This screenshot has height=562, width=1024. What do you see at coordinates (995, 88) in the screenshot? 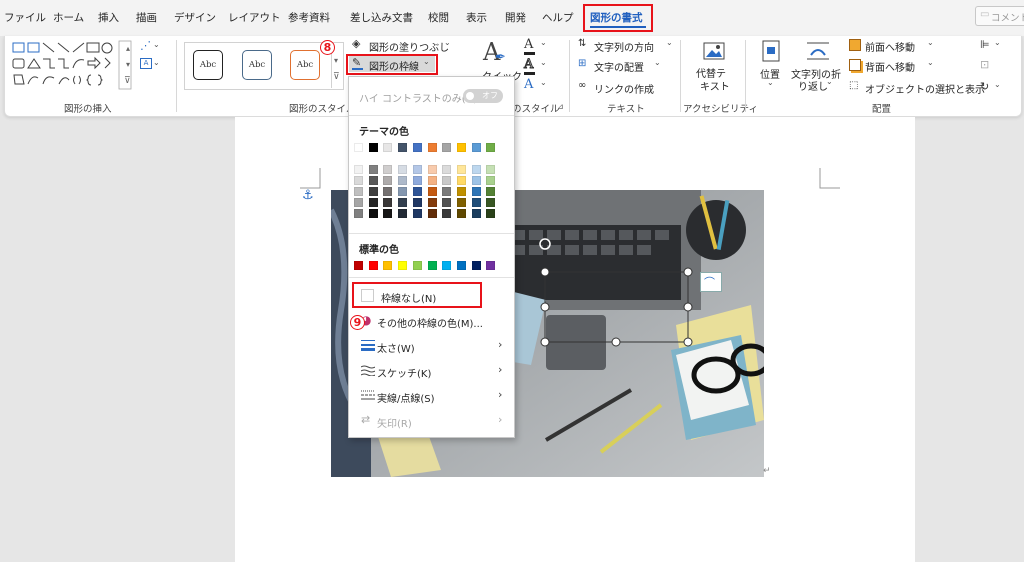
I see `rotate-button: ↻ ⌄` at bounding box center [995, 88].